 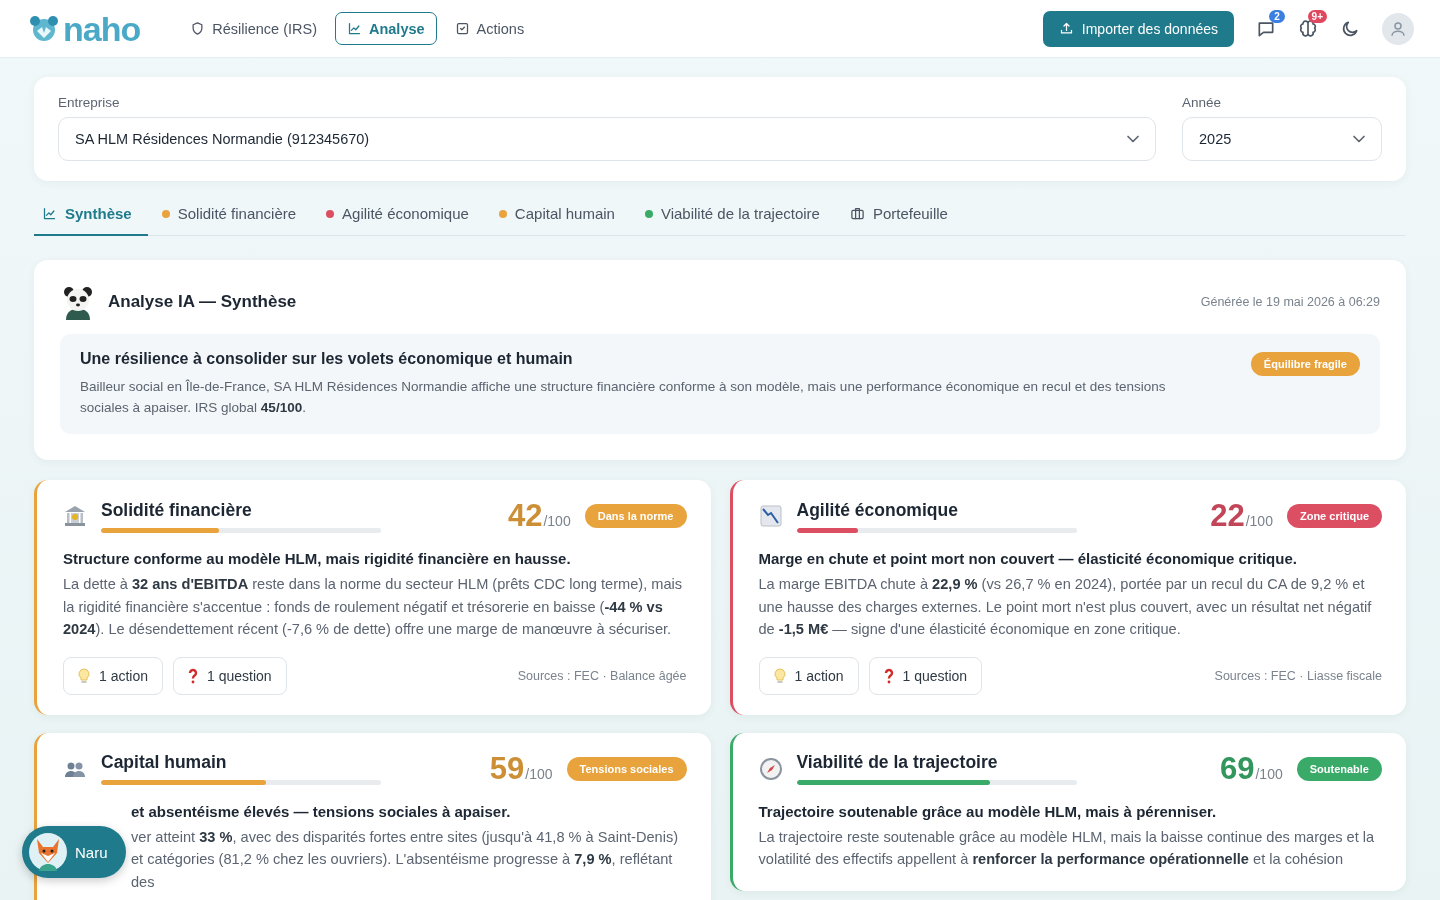 I want to click on checkbox-icon, so click(x=462, y=28).